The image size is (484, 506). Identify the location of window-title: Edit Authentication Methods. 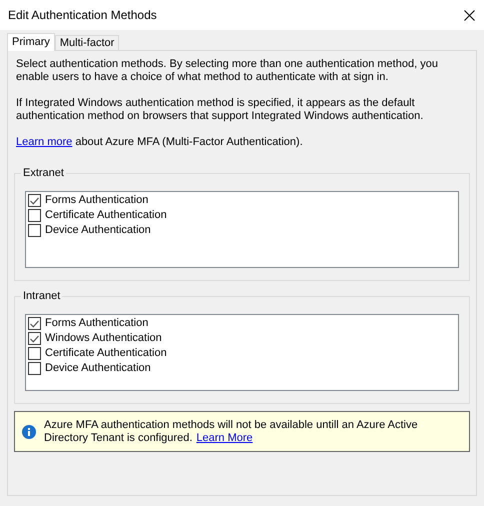
(82, 15).